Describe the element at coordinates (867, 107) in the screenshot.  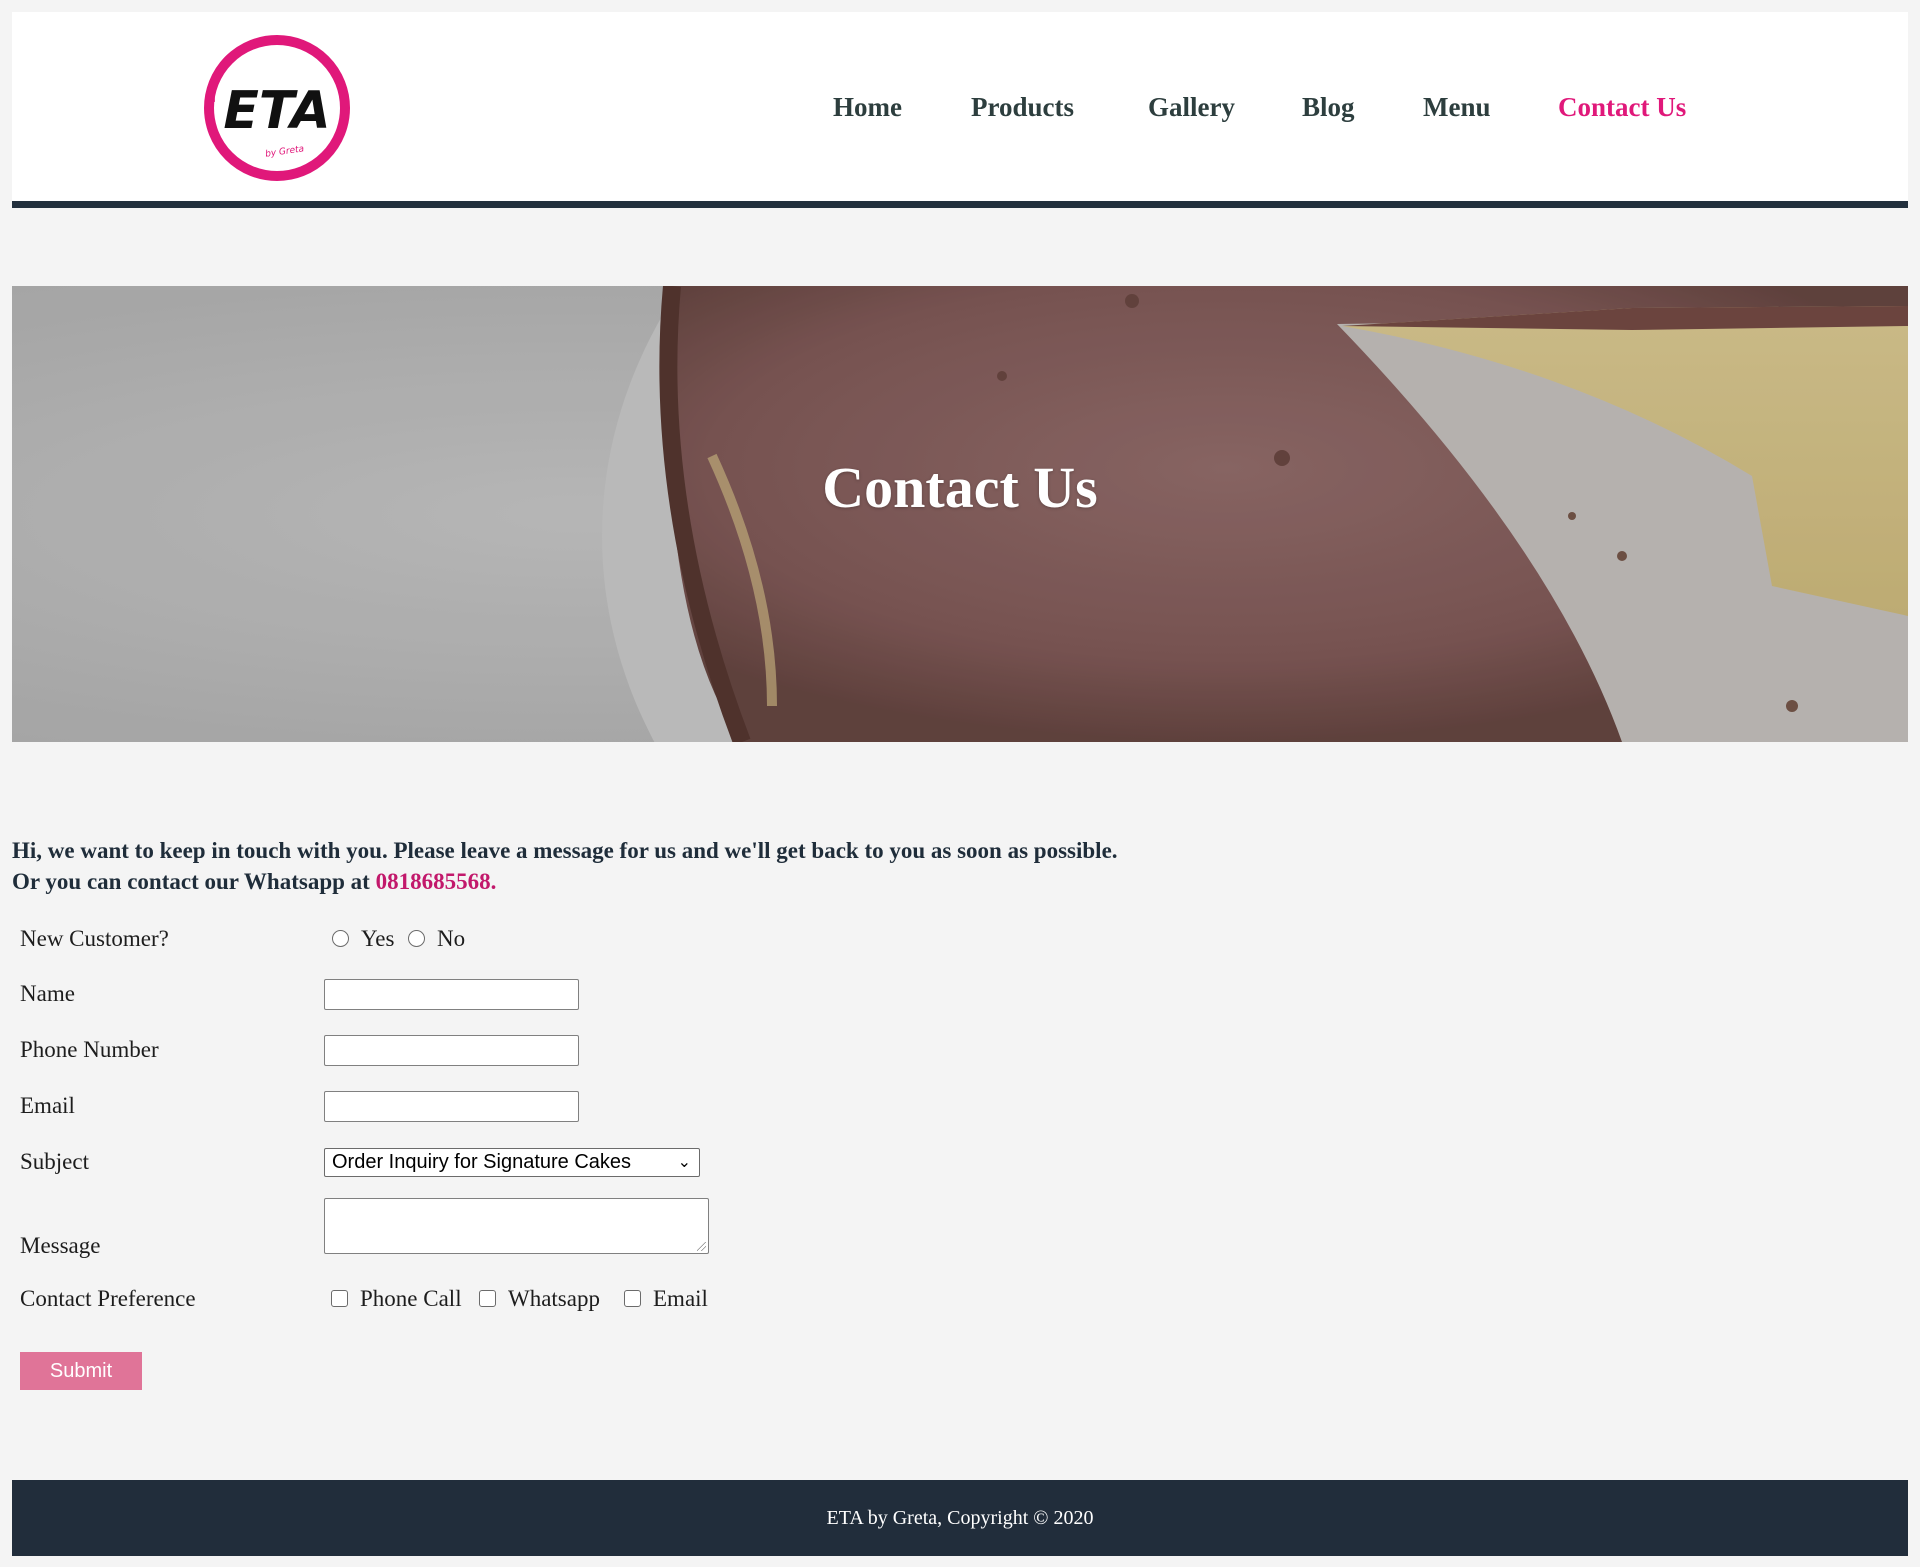
I see `nav-home: Home` at that location.